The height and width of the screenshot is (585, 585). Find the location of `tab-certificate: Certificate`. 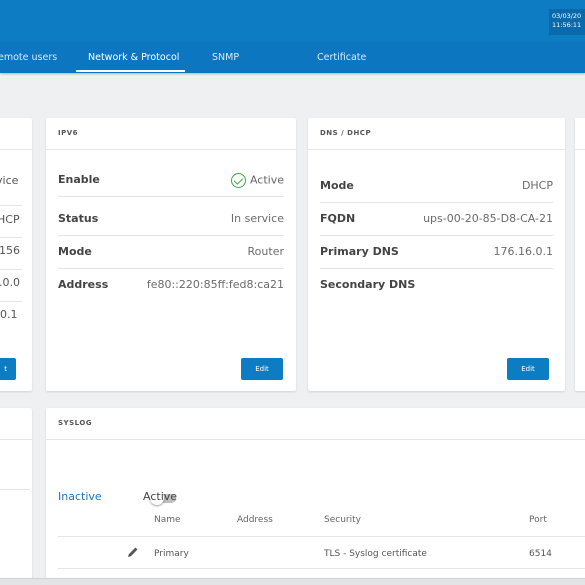

tab-certificate: Certificate is located at coordinates (341, 57).